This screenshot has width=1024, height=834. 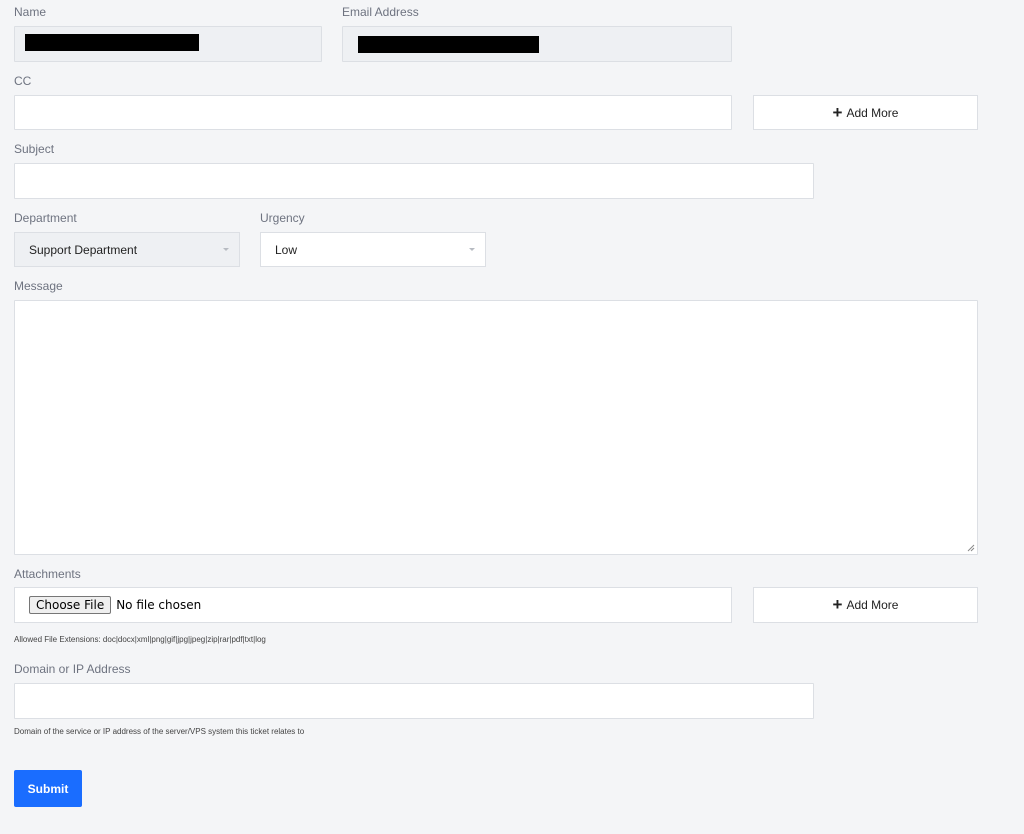 I want to click on message-label: Message, so click(x=38, y=286).